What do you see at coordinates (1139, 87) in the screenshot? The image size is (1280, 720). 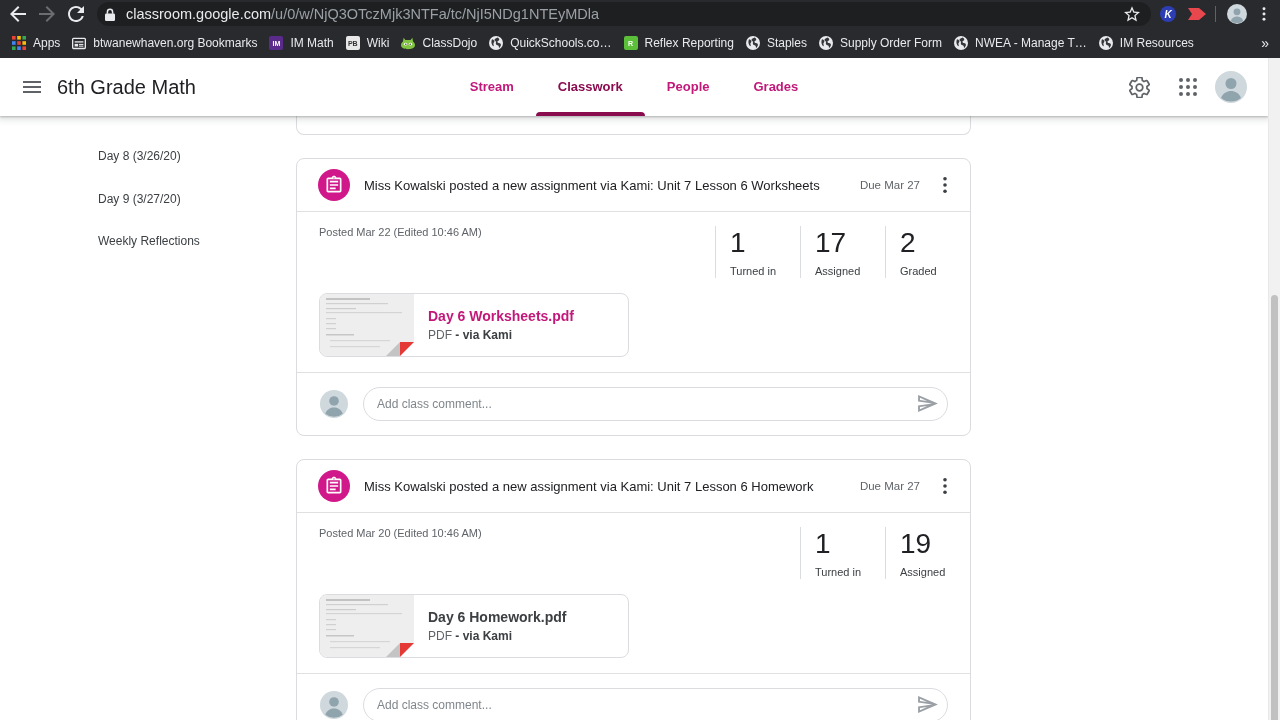 I see `settings-icon` at bounding box center [1139, 87].